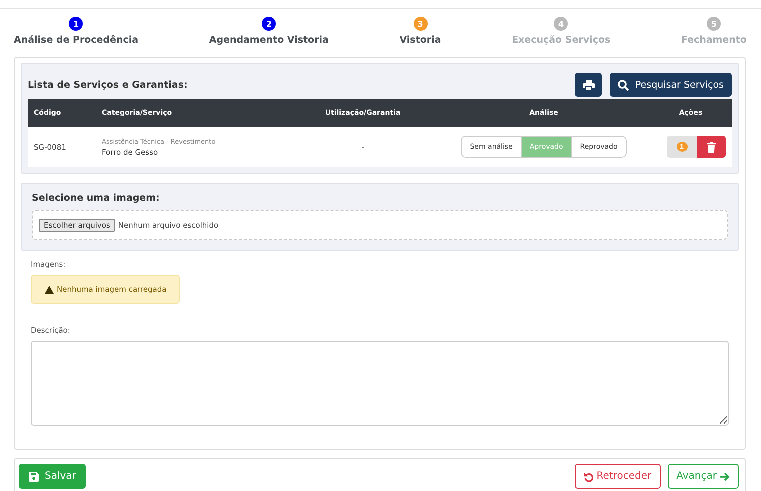 The width and height of the screenshot is (761, 491). I want to click on upload-label: Selecione uma imagem:, so click(96, 198).